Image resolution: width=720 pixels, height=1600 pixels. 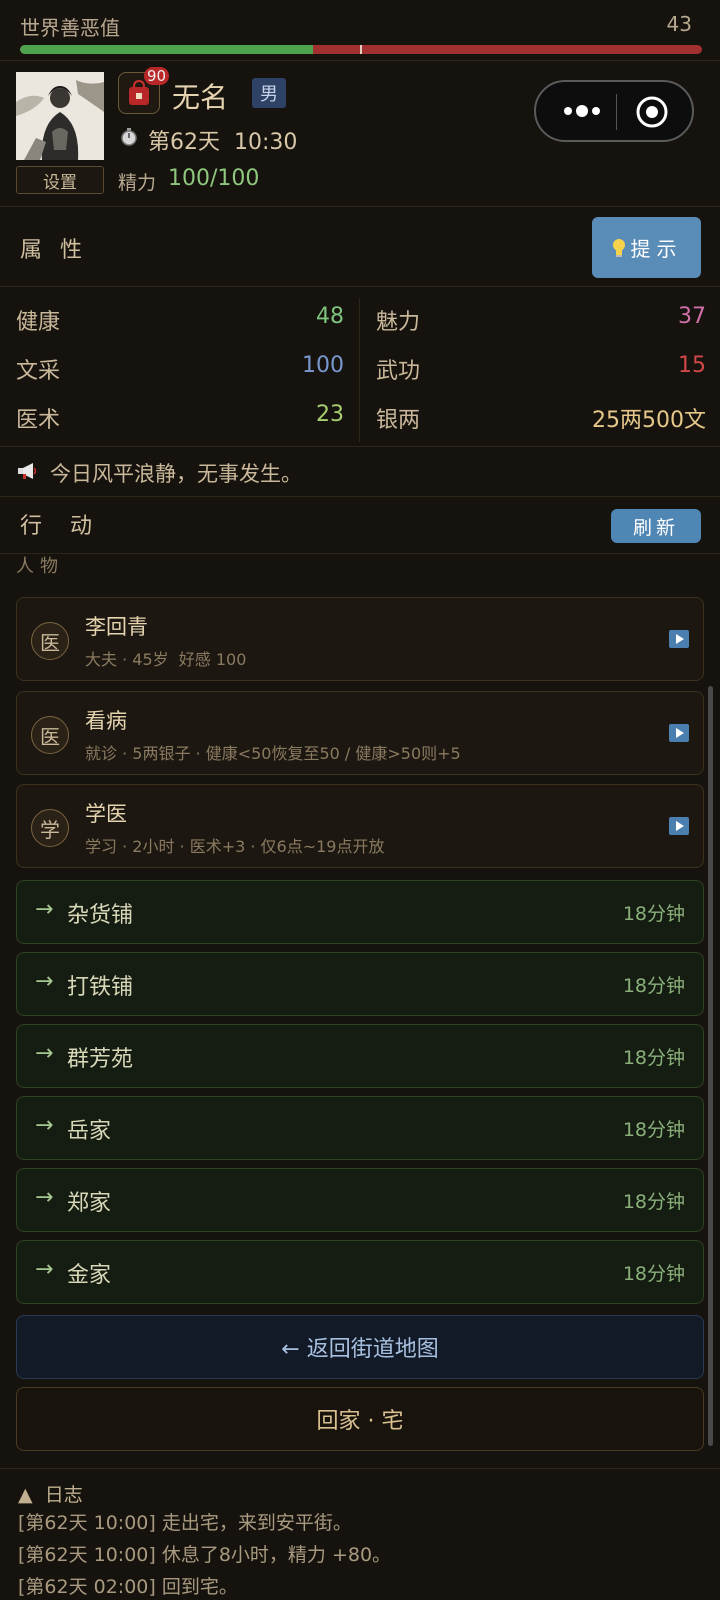 I want to click on log-toggle: ▲ 日志, so click(x=50, y=1493).